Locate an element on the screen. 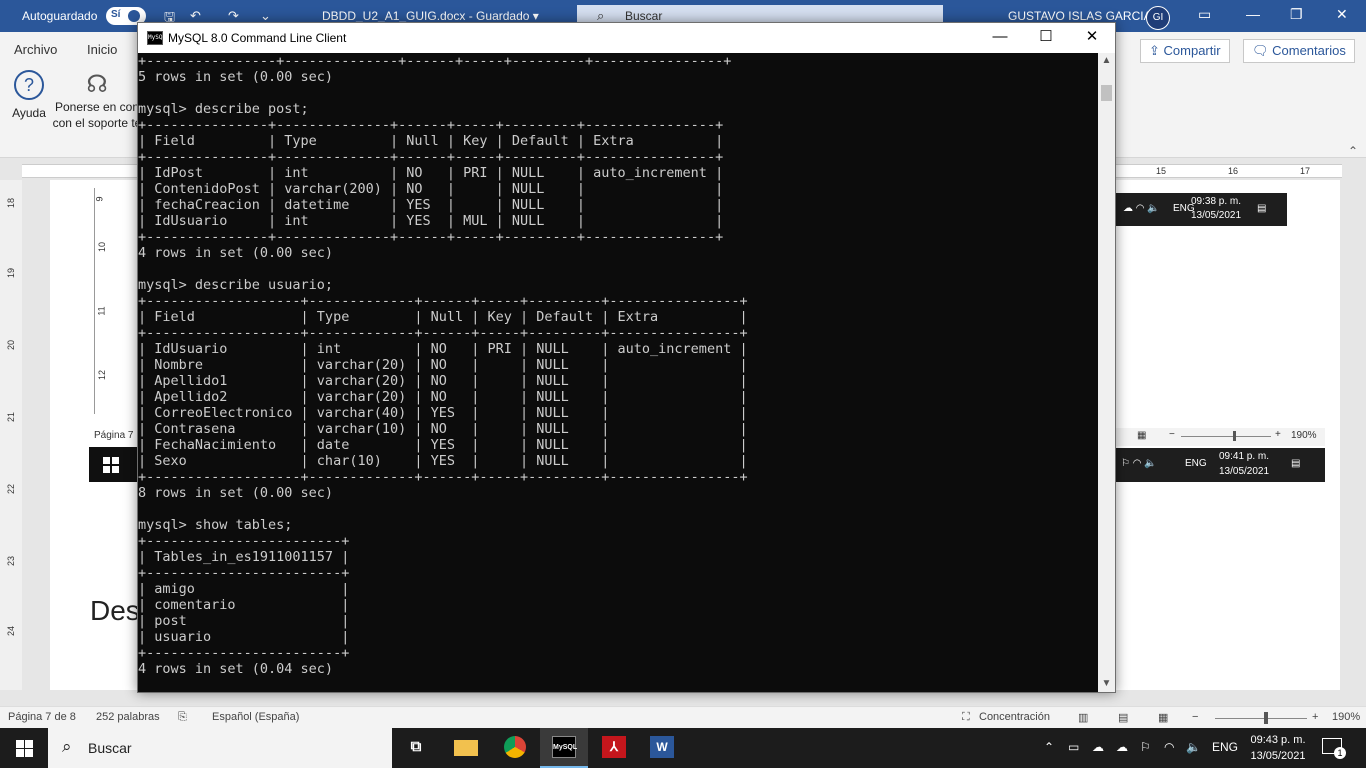  word-icon: W is located at coordinates (662, 747).